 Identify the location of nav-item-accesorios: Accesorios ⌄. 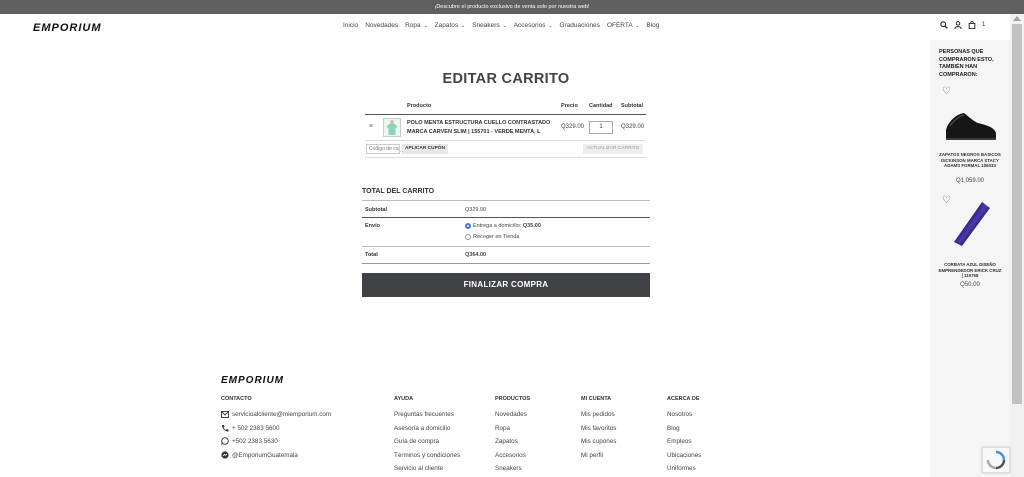
(533, 25).